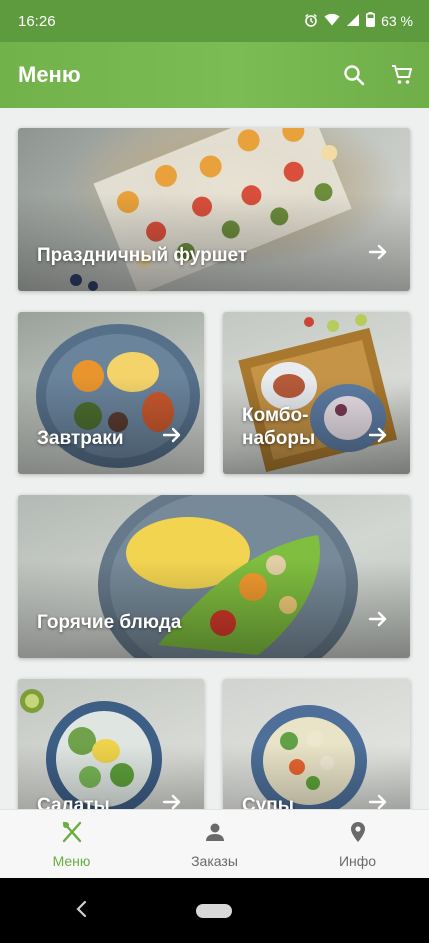 The image size is (429, 943). I want to click on category-label: Праздничный фуршет, so click(142, 255).